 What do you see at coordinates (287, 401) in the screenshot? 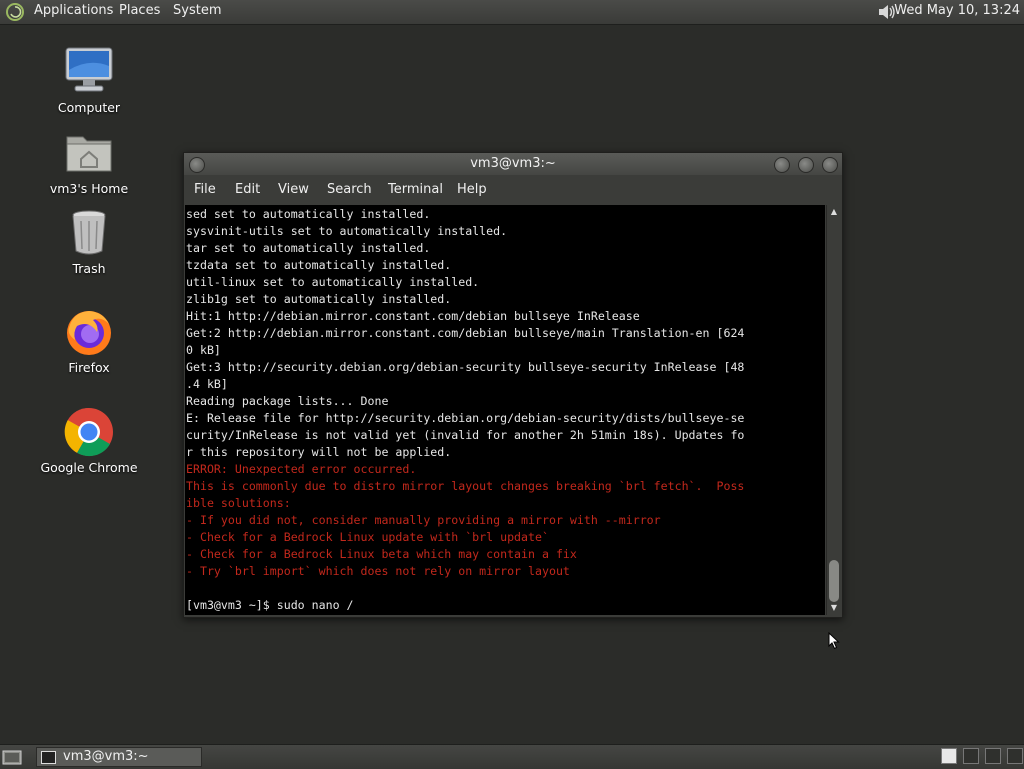
I see `terminal-line: Reading package lists... Done` at bounding box center [287, 401].